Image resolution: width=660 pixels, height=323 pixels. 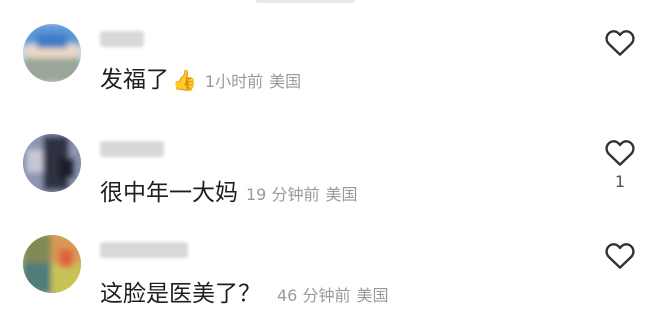 What do you see at coordinates (314, 295) in the screenshot?
I see `comment-time: 46 分钟前` at bounding box center [314, 295].